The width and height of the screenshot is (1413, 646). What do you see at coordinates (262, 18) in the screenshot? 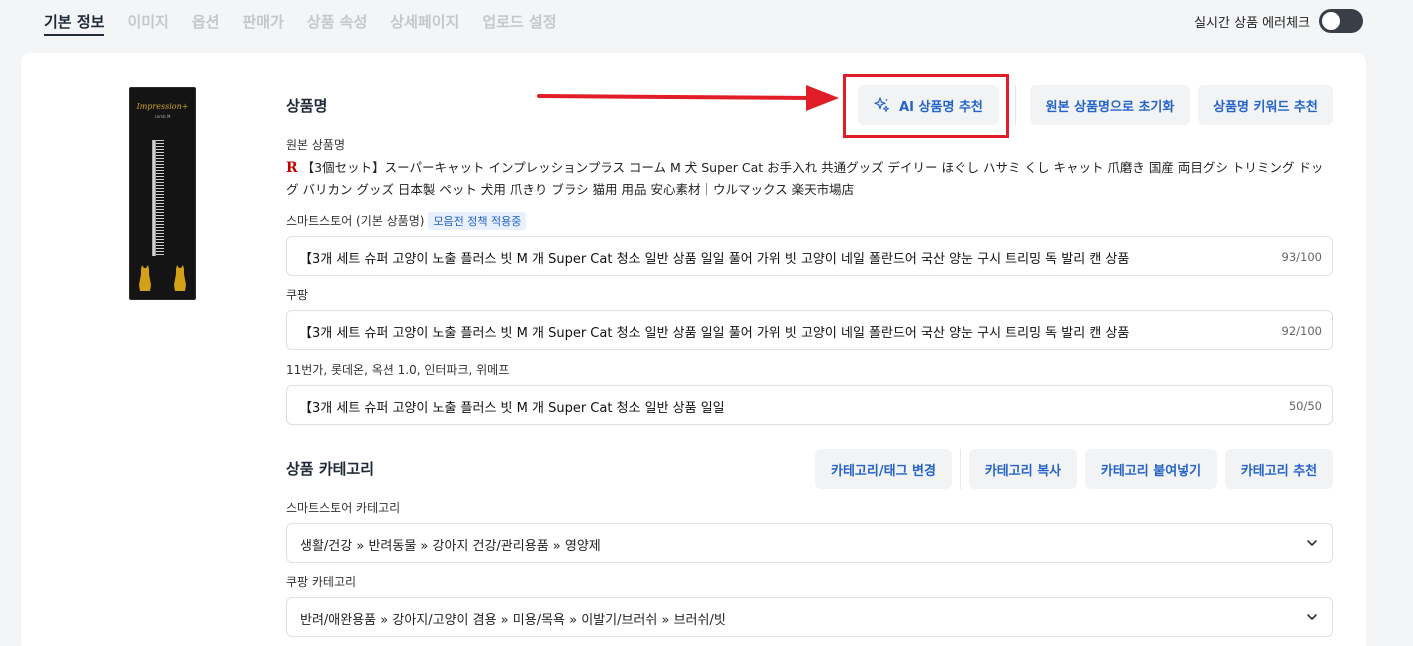
I see `tab-price: 판매가` at bounding box center [262, 18].